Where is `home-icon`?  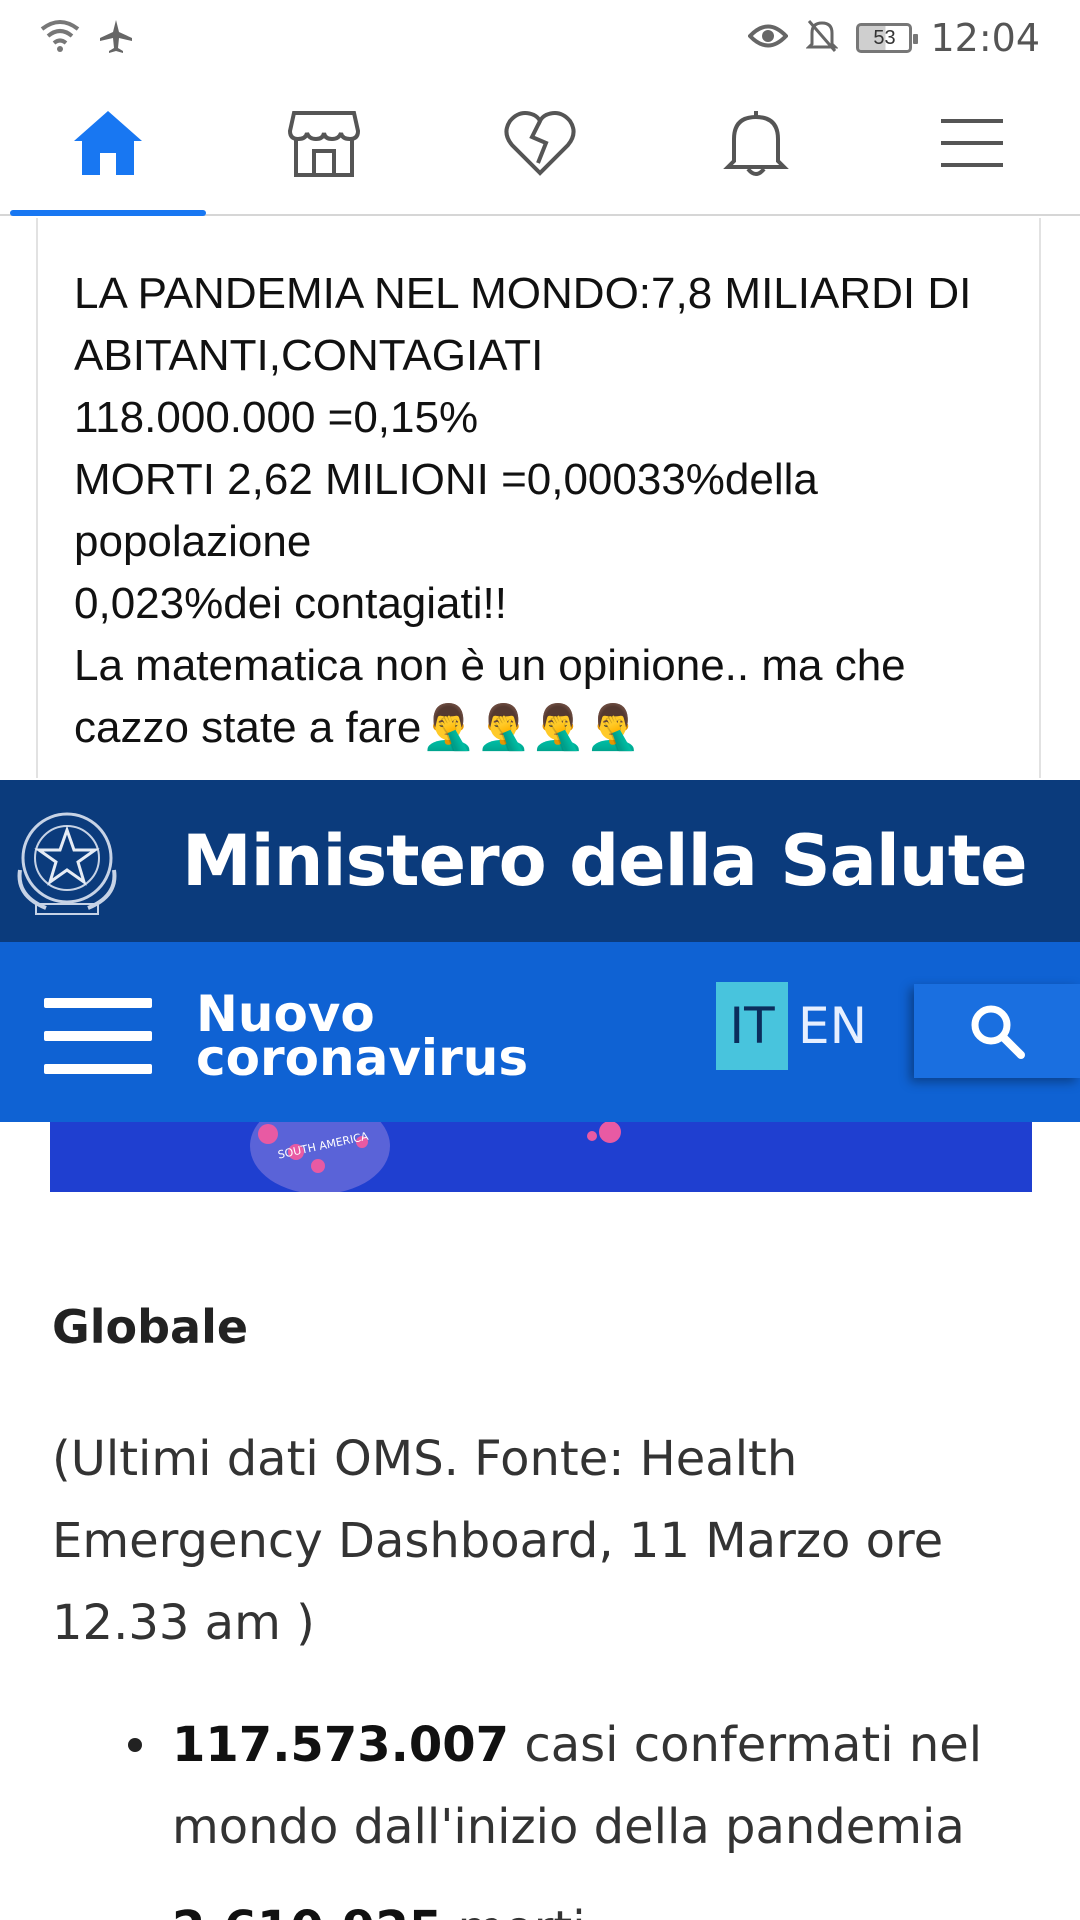
home-icon is located at coordinates (108, 145).